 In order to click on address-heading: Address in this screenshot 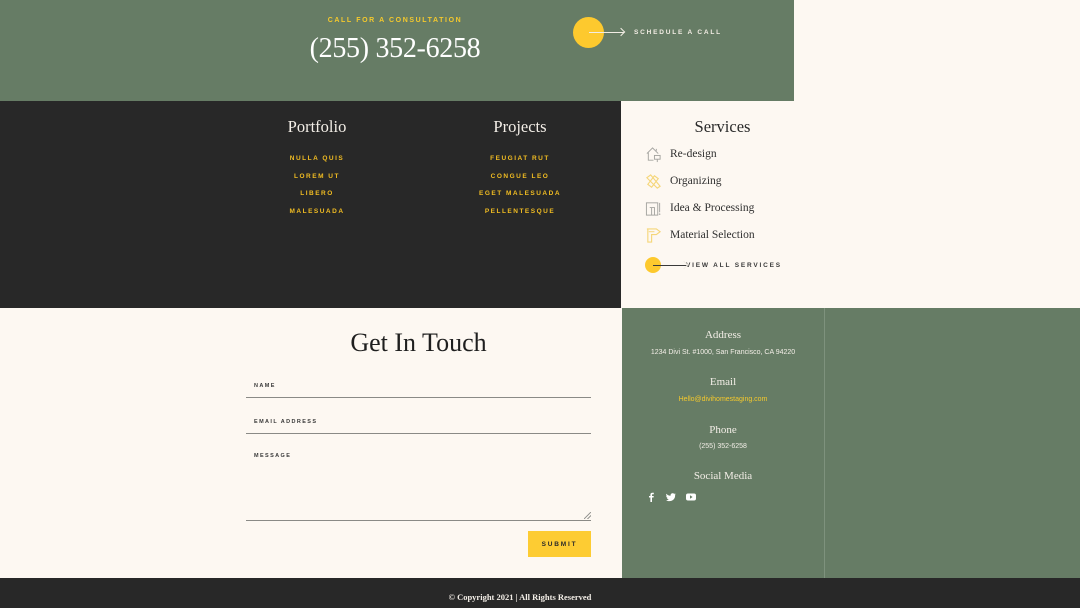, I will do `click(723, 335)`.